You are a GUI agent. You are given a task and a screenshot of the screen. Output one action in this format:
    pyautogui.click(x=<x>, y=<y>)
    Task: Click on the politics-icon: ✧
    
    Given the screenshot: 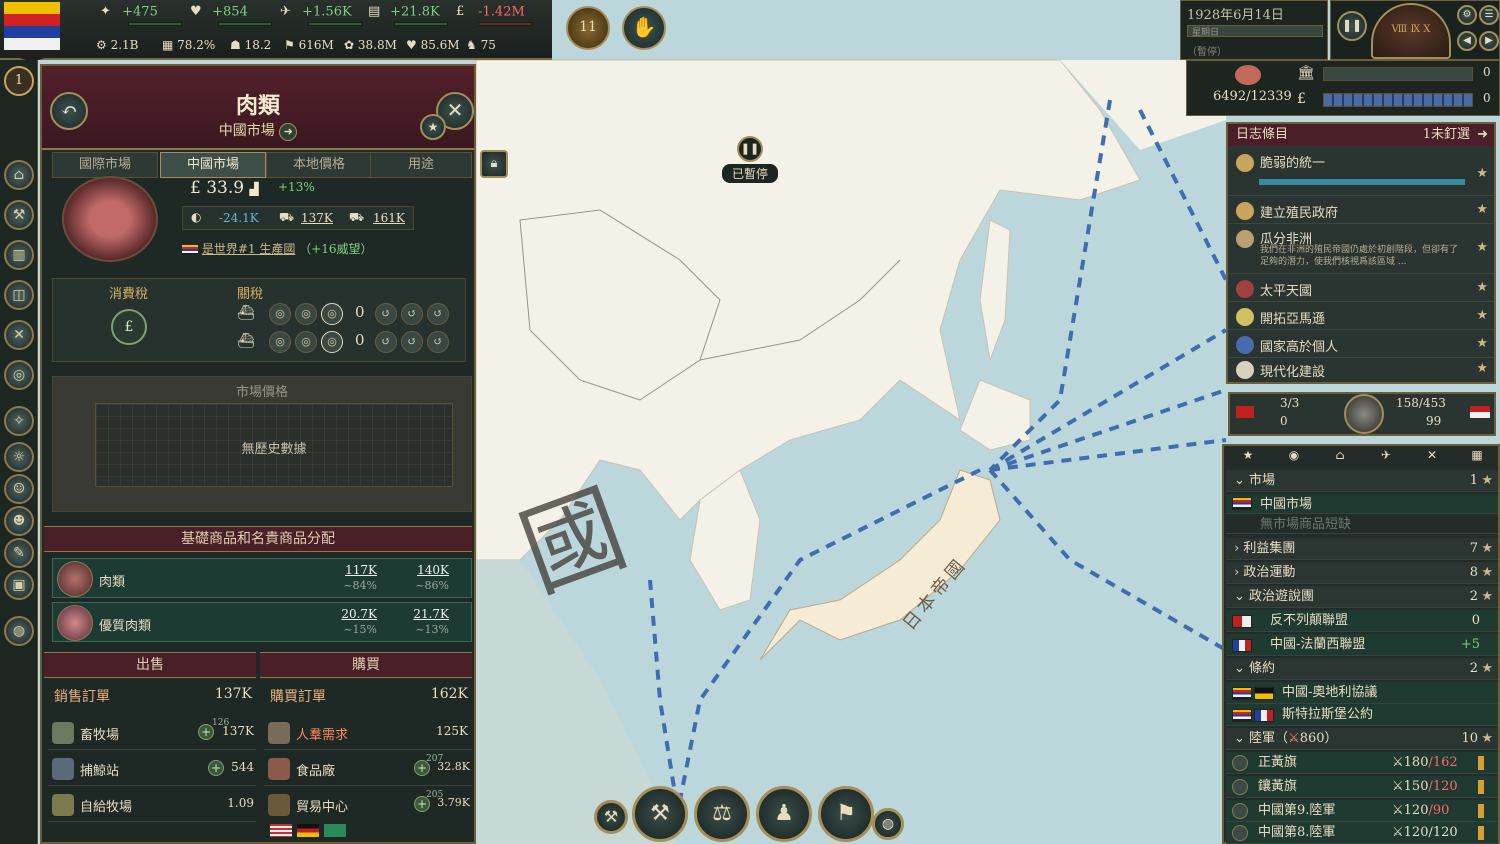 What is the action you would take?
    pyautogui.click(x=19, y=421)
    